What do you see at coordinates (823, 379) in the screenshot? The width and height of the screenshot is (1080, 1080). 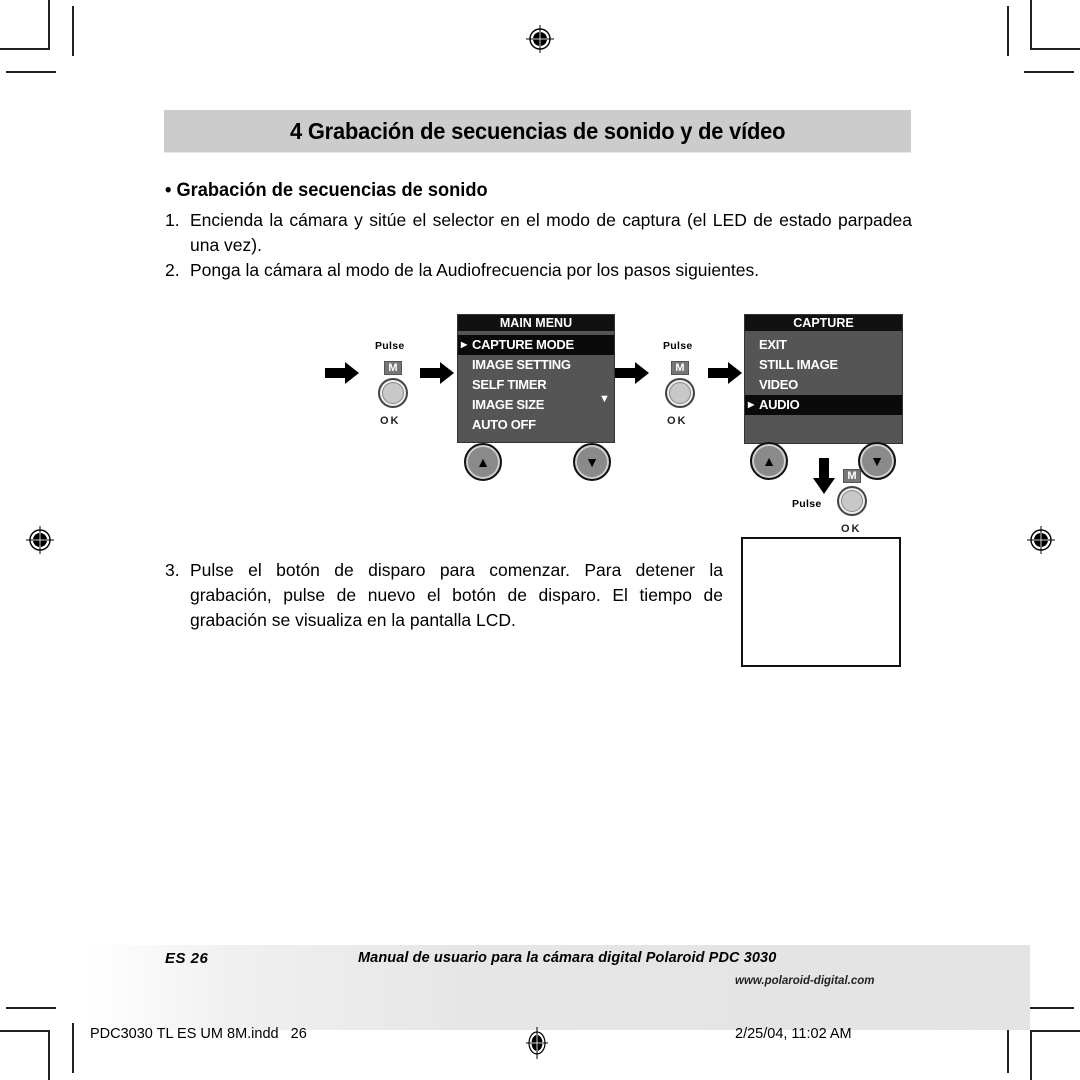 I see `capture-menu-screen: CAPTURE EXIT STILL IMAGE VIDEO ▶ AUDIO` at bounding box center [823, 379].